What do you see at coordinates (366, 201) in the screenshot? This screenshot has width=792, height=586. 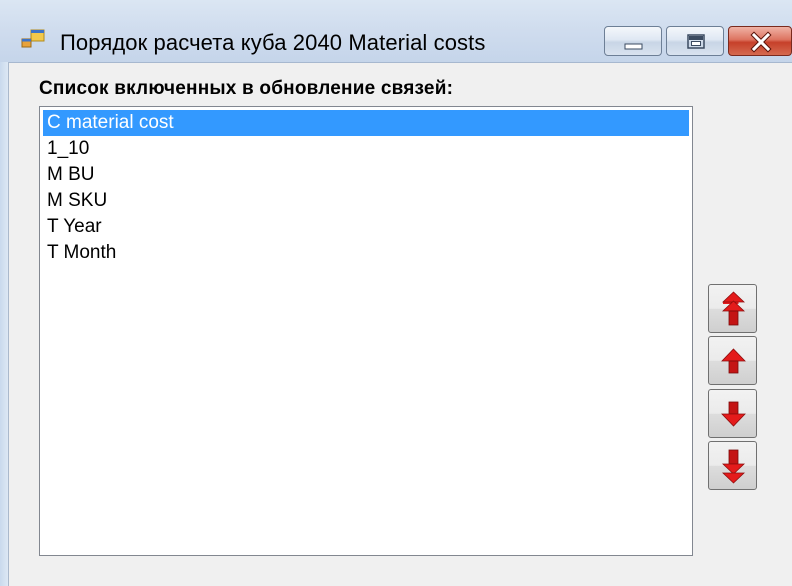 I see `list-item: M SKU` at bounding box center [366, 201].